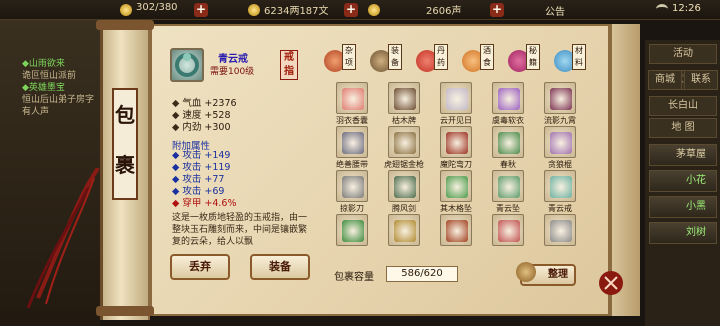 The width and height of the screenshot is (720, 326). What do you see at coordinates (349, 57) in the screenshot?
I see `tab-label: 杂项` at bounding box center [349, 57].